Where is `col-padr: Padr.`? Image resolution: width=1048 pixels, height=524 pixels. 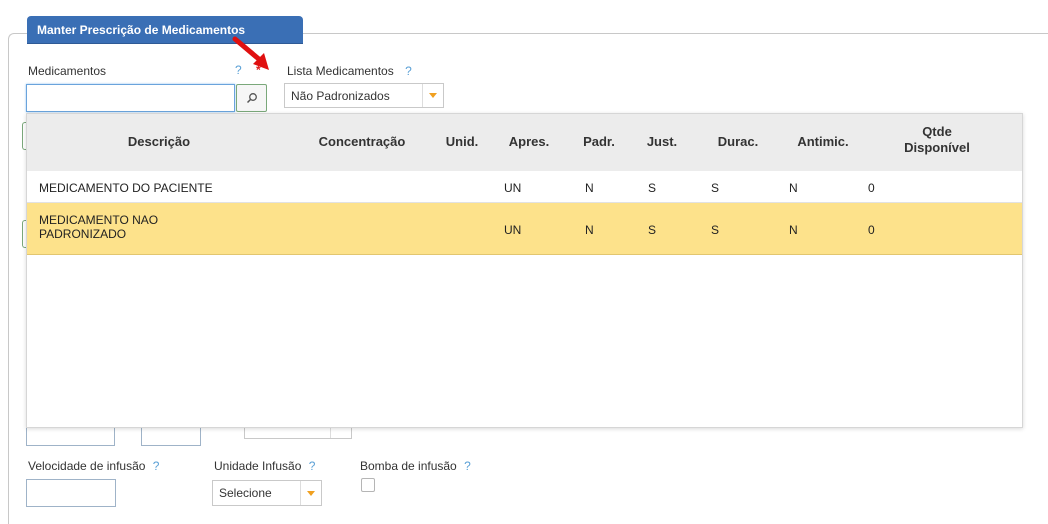
col-padr: Padr. is located at coordinates (599, 141).